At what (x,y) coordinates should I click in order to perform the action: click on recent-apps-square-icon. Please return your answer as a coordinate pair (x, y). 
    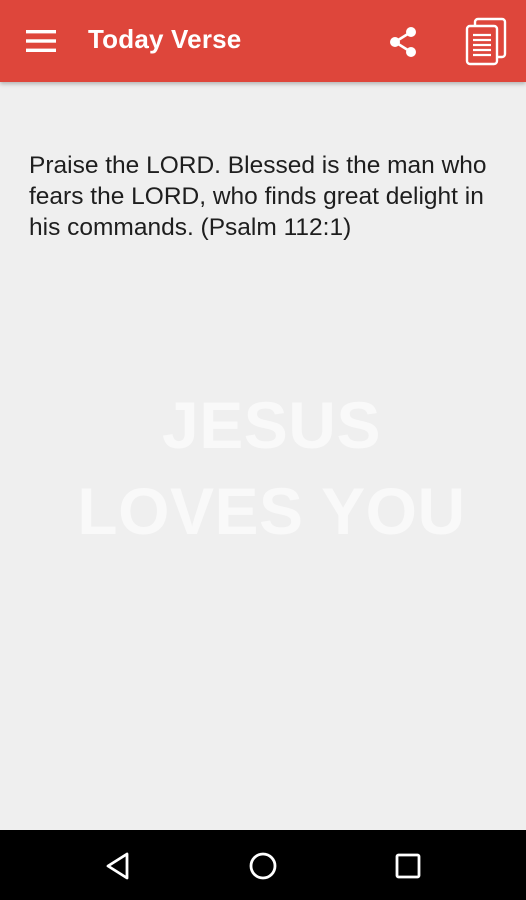
    Looking at the image, I should click on (408, 866).